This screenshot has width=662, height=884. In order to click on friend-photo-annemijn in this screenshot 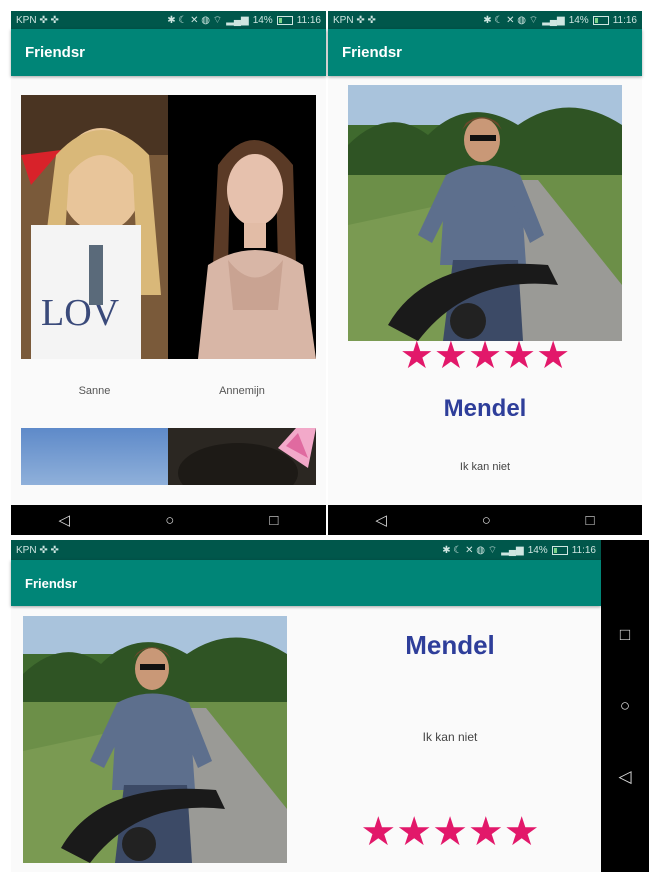, I will do `click(242, 227)`.